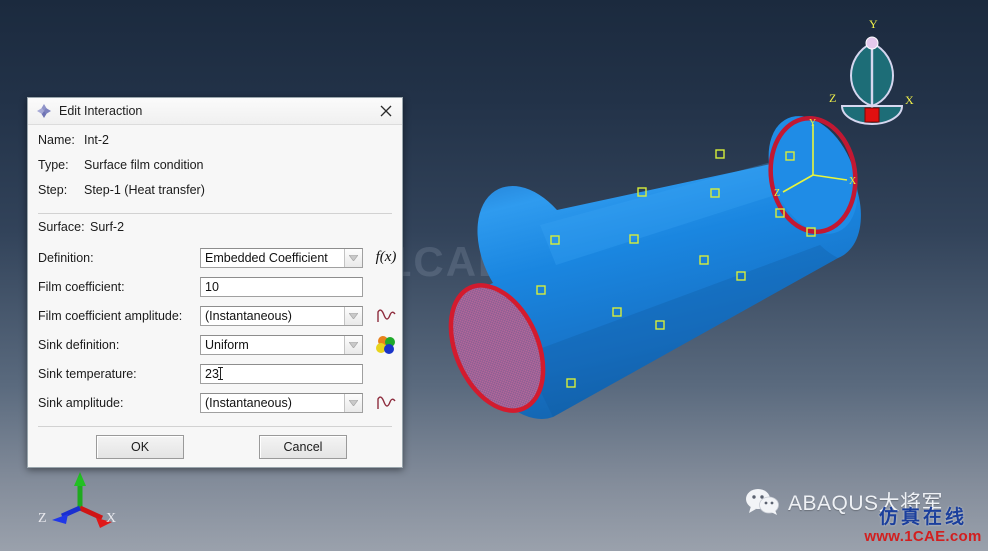  I want to click on film-coefficient-label: Film coefficient:, so click(81, 286).